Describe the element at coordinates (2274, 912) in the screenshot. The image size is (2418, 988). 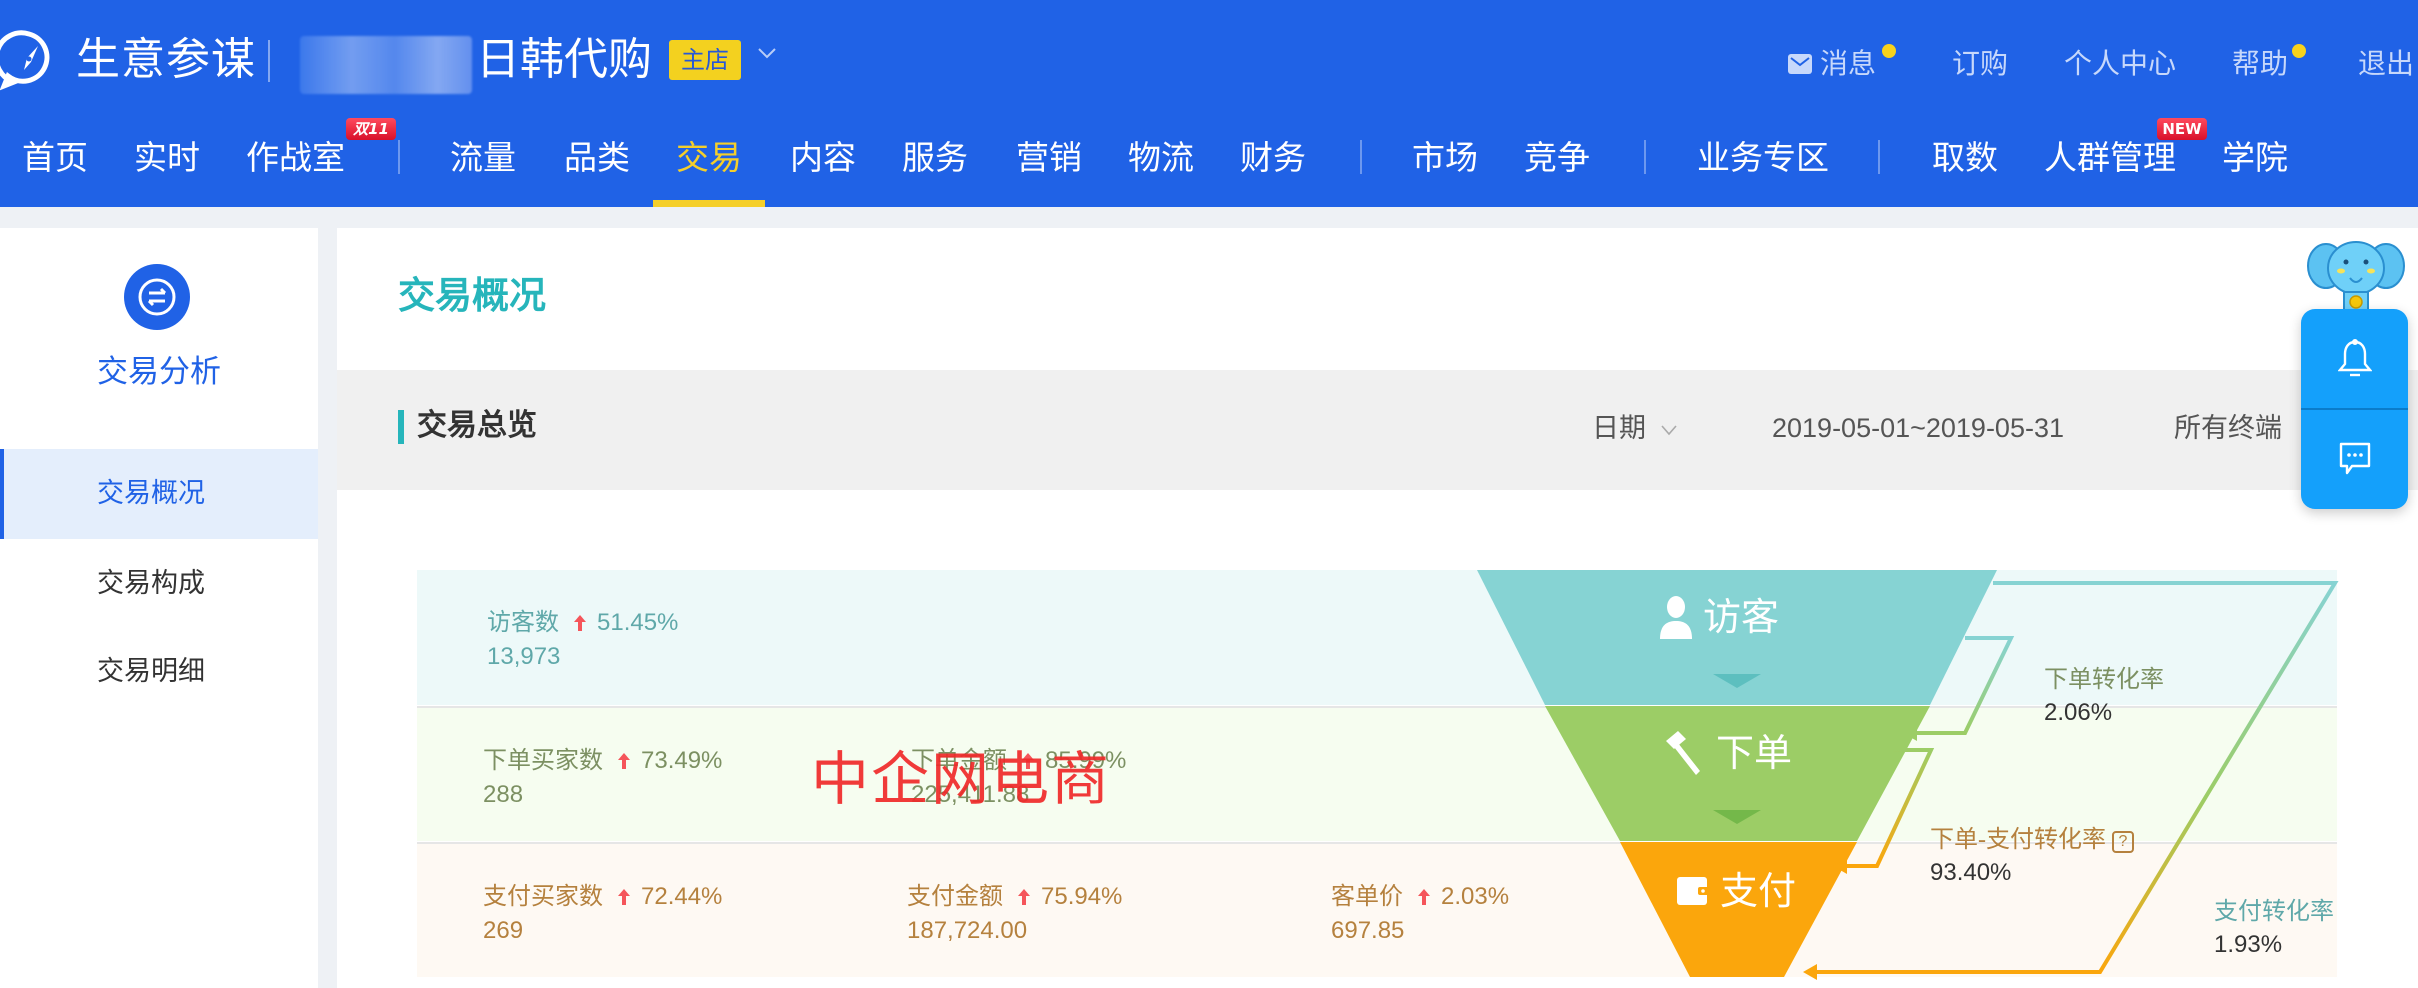
I see `rate-label: 支付转化率` at that location.